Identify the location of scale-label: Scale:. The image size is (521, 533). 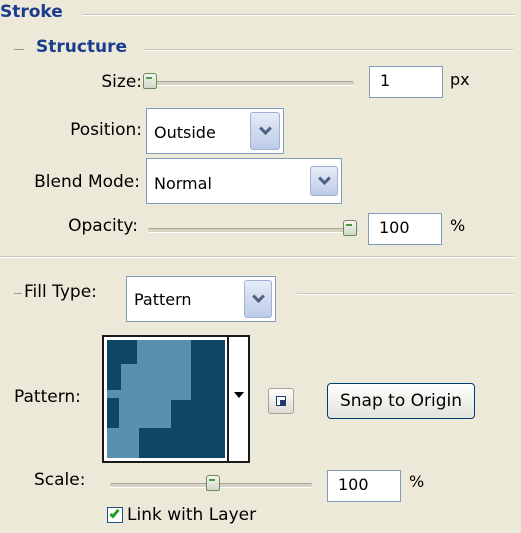
(60, 480).